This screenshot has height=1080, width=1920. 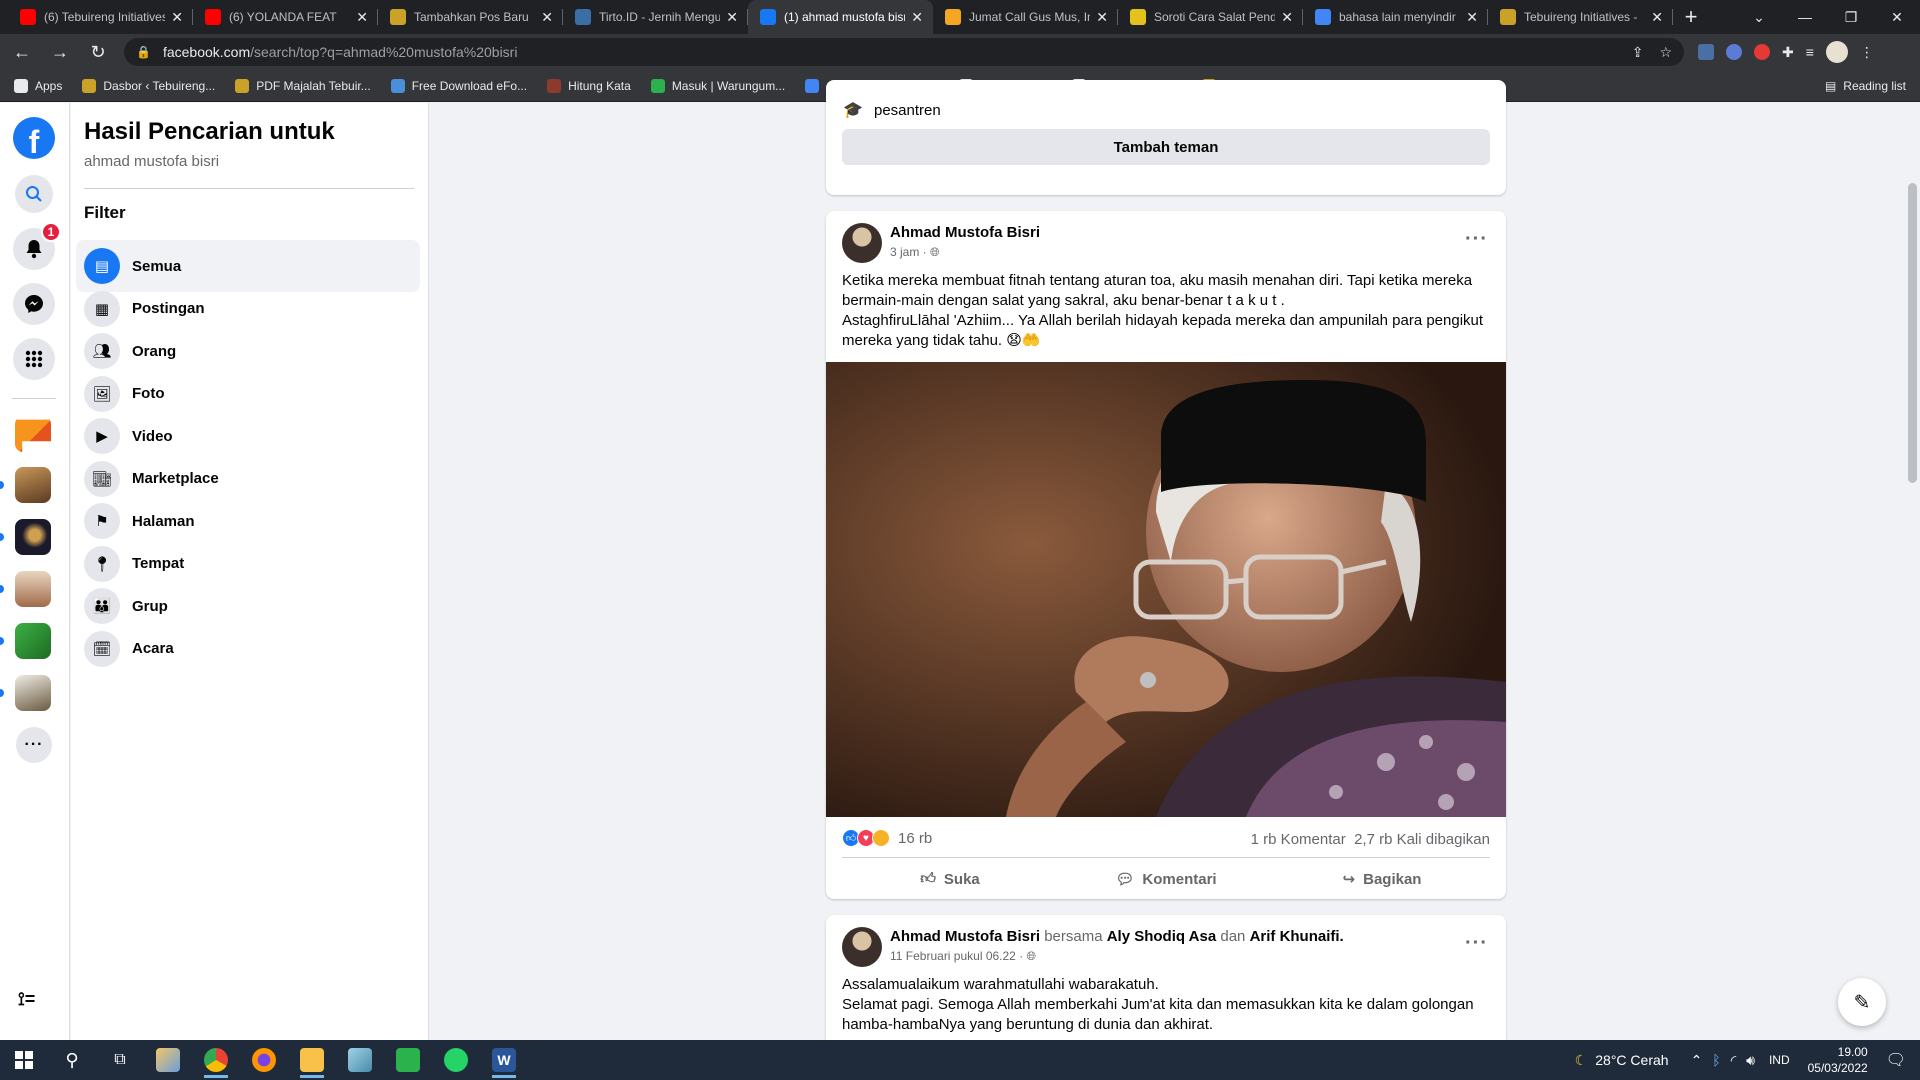 I want to click on windows-start-icon, so click(x=24, y=1060).